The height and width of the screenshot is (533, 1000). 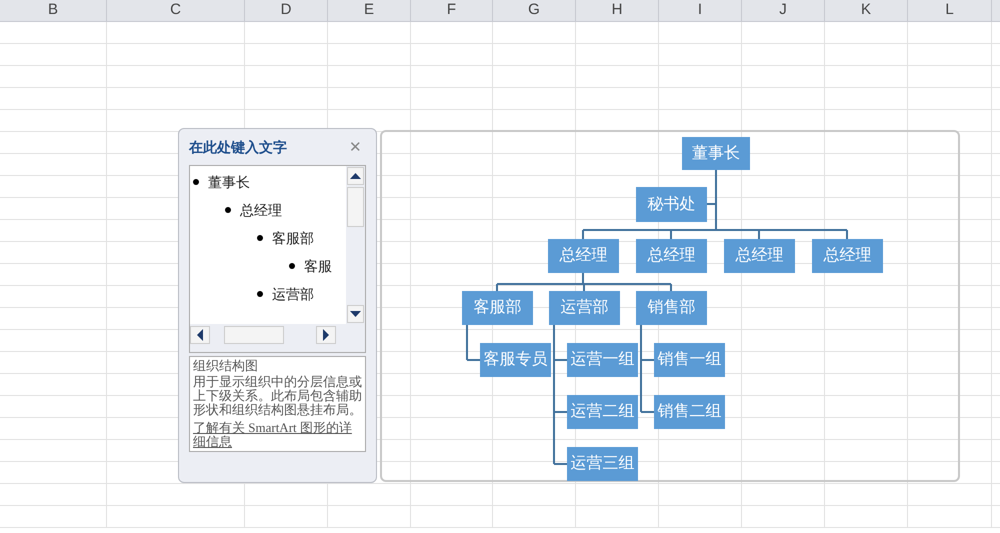 What do you see at coordinates (515, 360) in the screenshot?
I see `org-chart-node: 客服专员` at bounding box center [515, 360].